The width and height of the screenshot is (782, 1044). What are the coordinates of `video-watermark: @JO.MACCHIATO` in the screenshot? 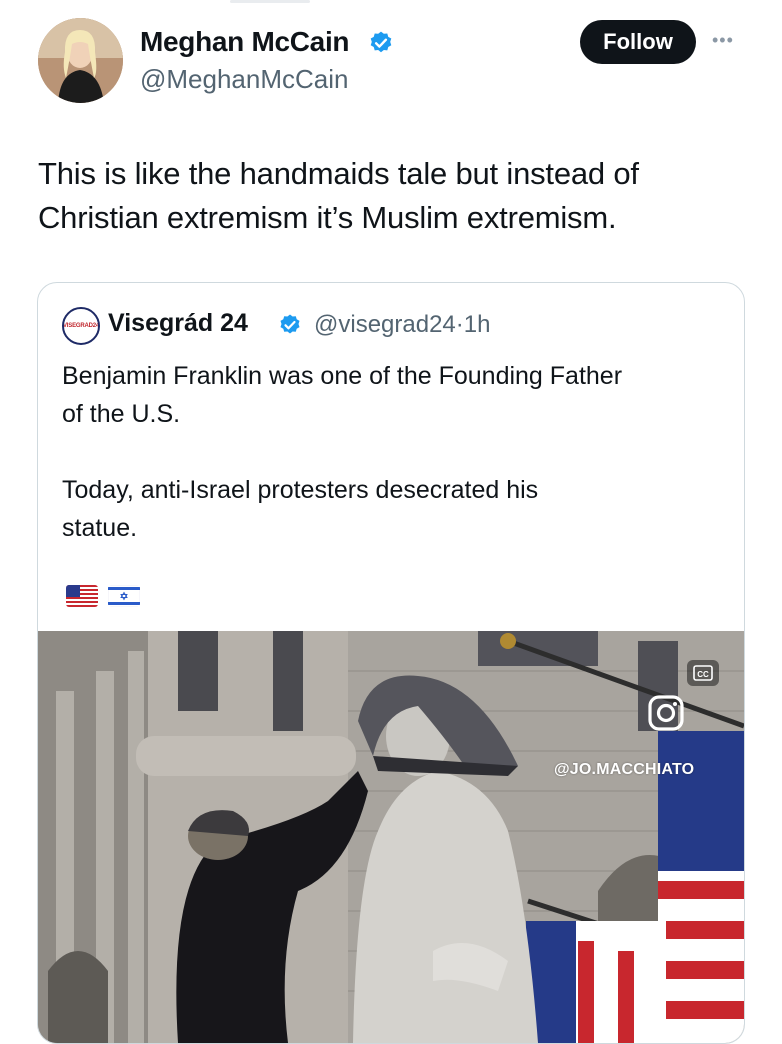 It's located at (624, 769).